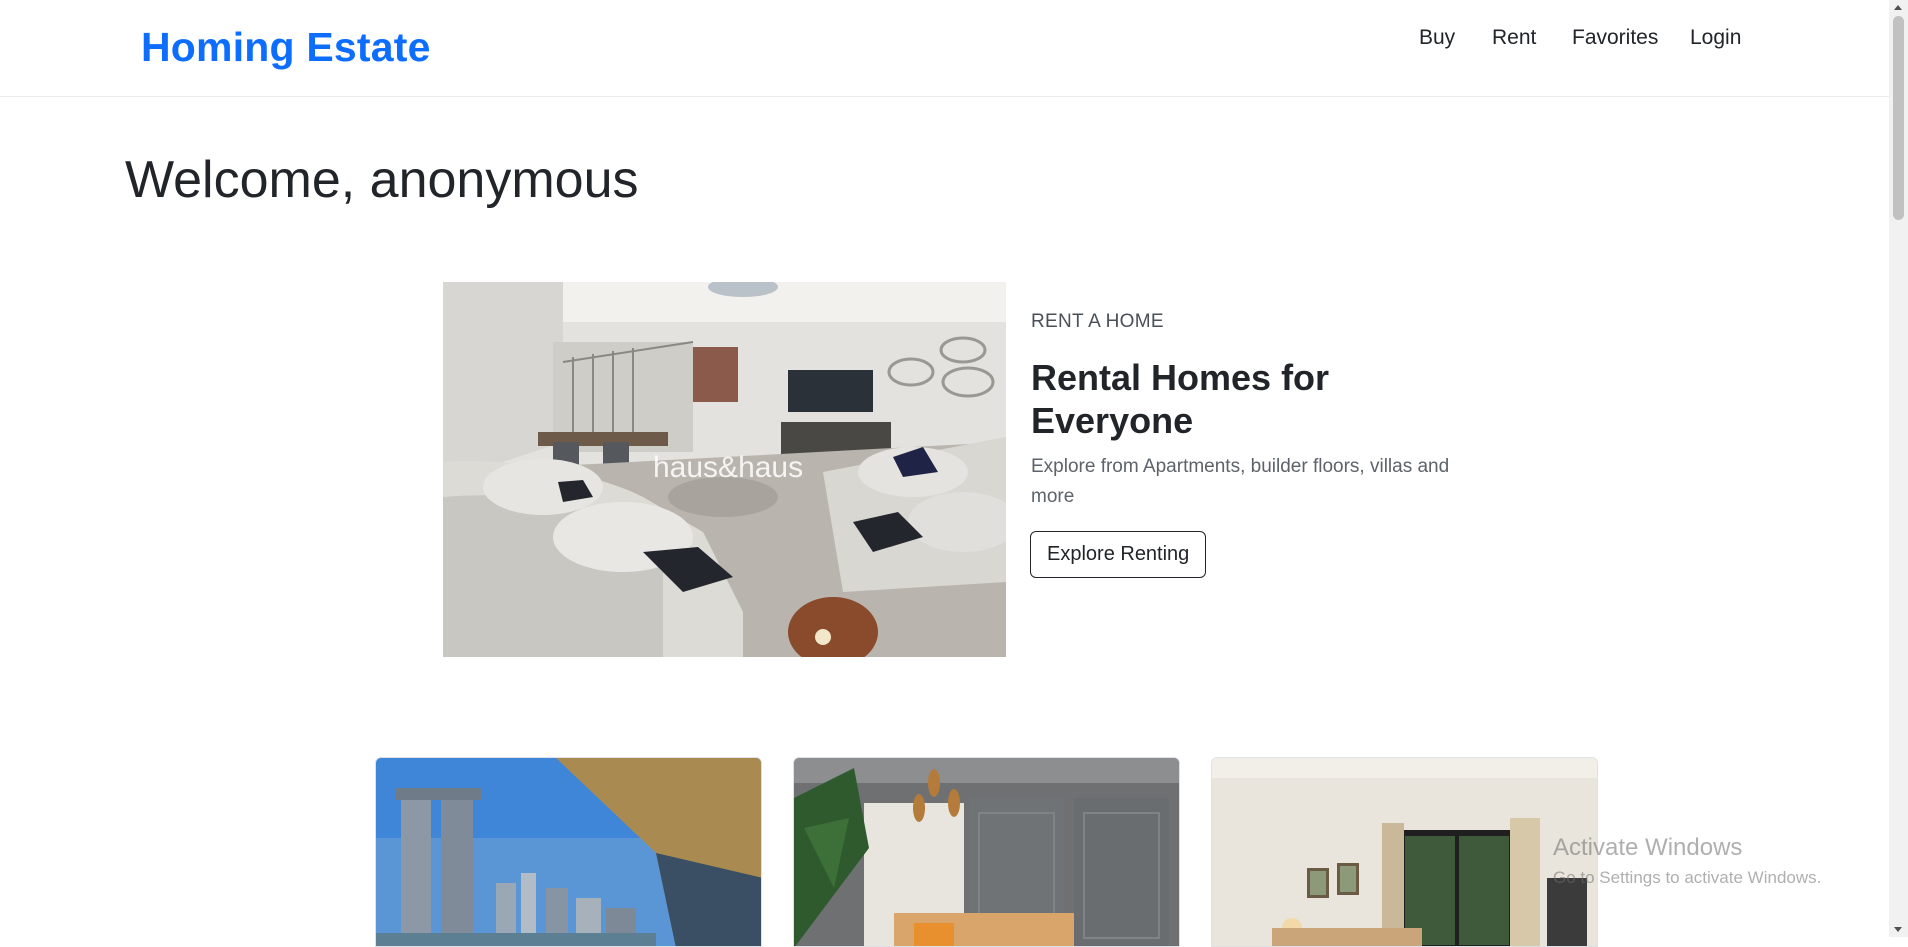 This screenshot has height=947, width=1908. I want to click on scroll-down-arrow-icon, so click(1898, 929).